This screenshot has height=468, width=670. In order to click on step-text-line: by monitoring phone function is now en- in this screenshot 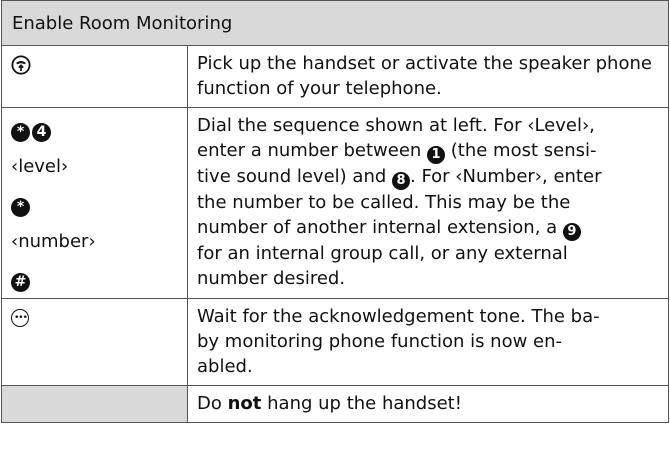, I will do `click(380, 341)`.